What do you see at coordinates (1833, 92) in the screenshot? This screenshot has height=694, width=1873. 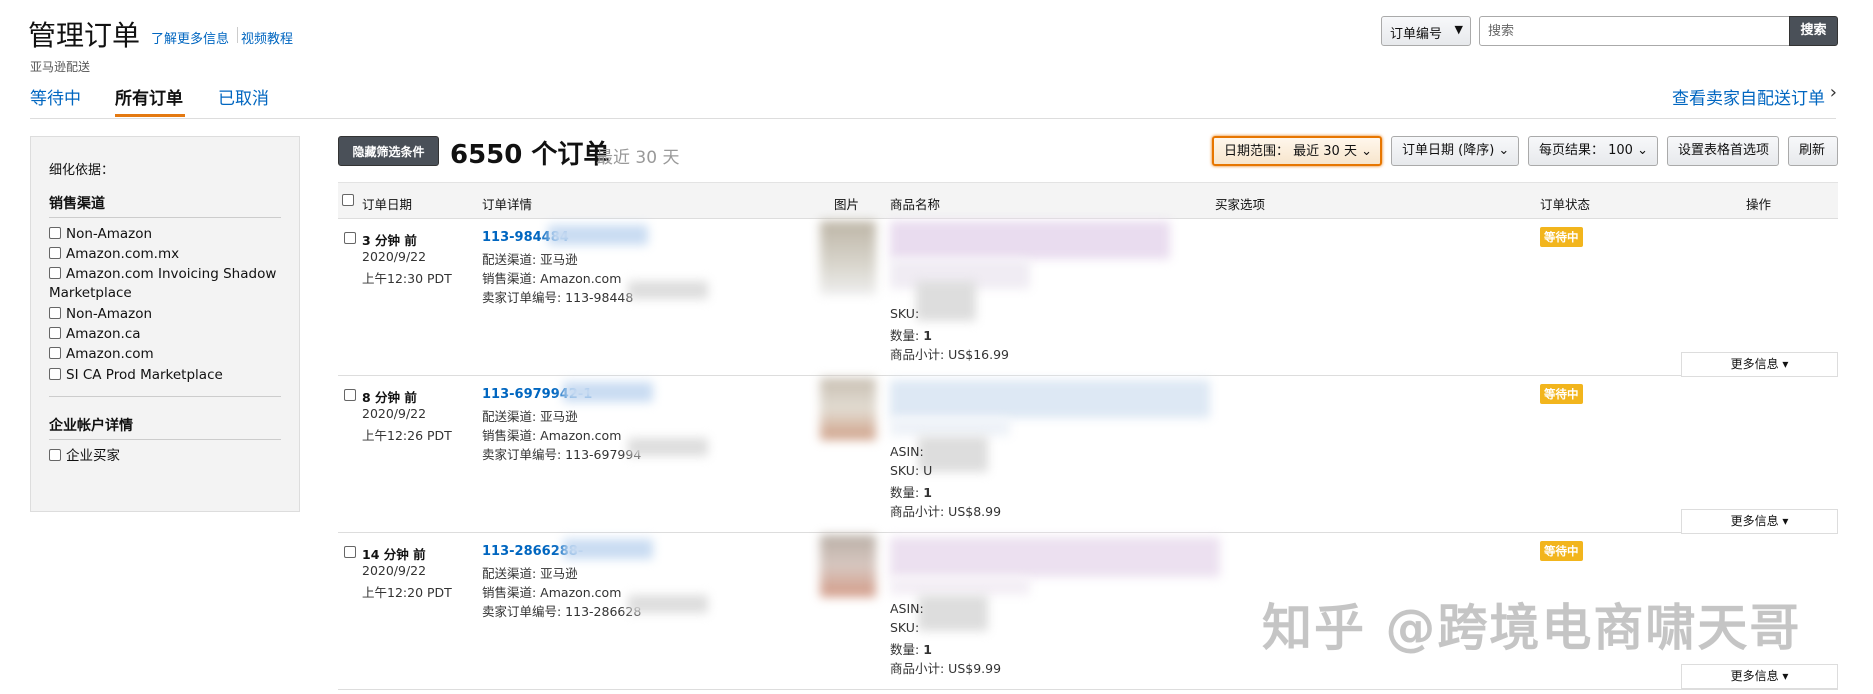 I see `chevron-right-icon: ›` at bounding box center [1833, 92].